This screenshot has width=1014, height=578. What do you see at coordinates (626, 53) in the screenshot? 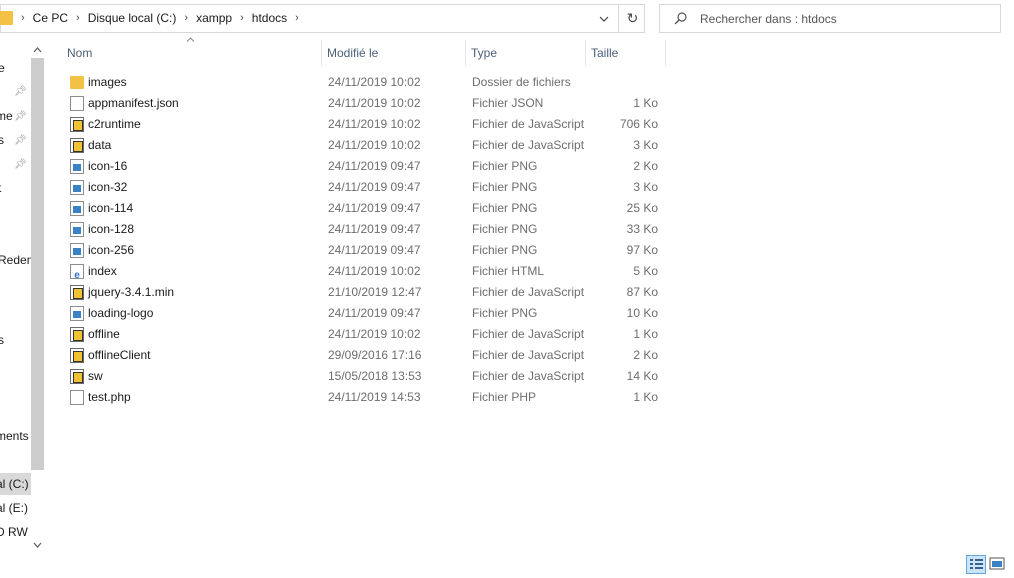
I see `column-header-size: Taille` at bounding box center [626, 53].